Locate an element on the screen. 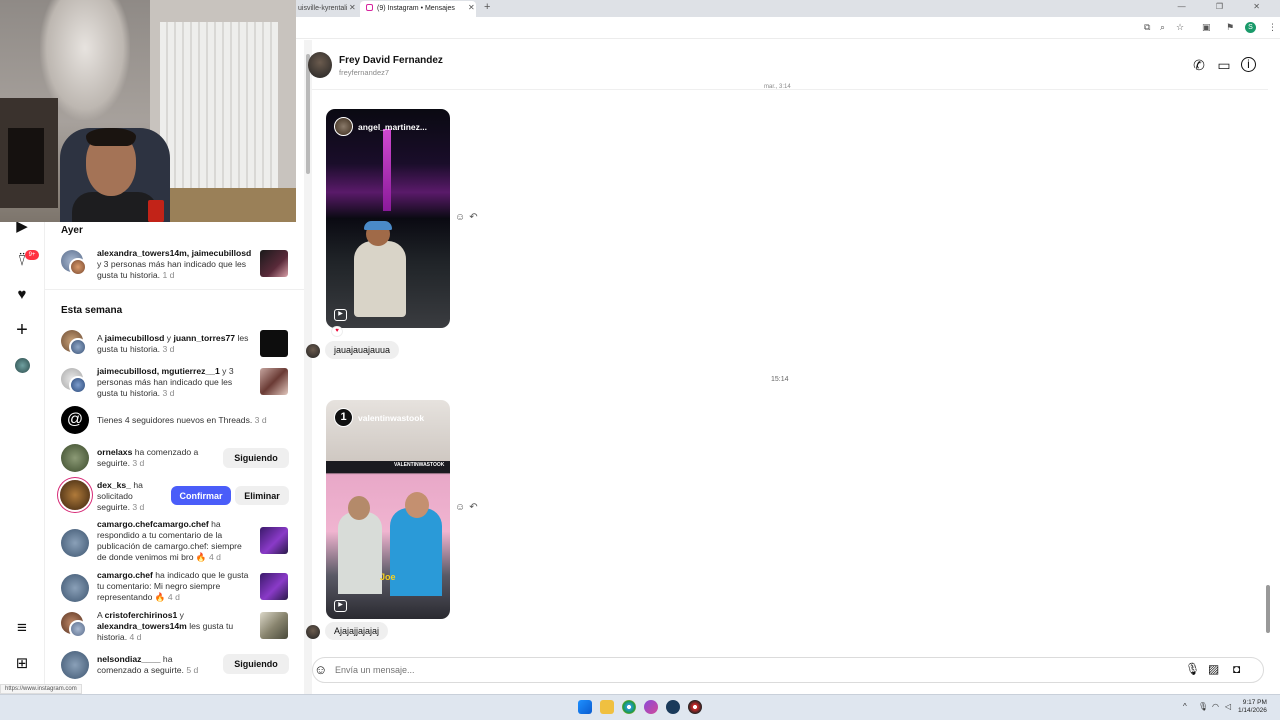 The height and width of the screenshot is (720, 1280). chrome-icon is located at coordinates (629, 707).